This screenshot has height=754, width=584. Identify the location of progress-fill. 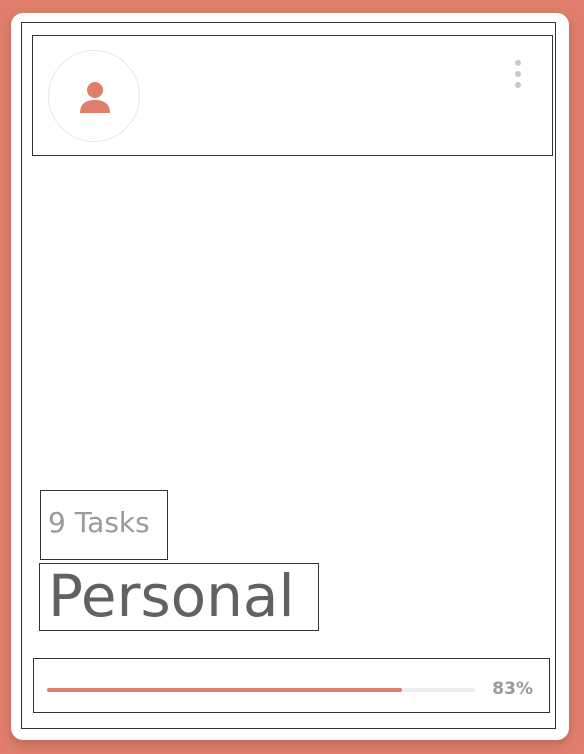
(225, 690).